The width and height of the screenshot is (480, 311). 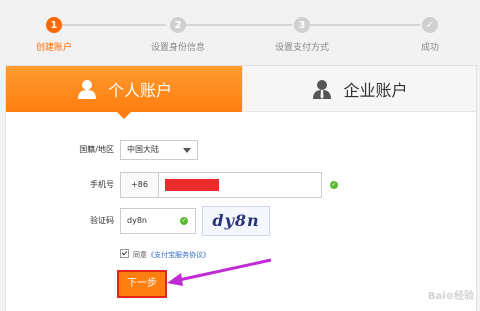 What do you see at coordinates (334, 185) in the screenshot?
I see `phone-valid-icon: ✓` at bounding box center [334, 185].